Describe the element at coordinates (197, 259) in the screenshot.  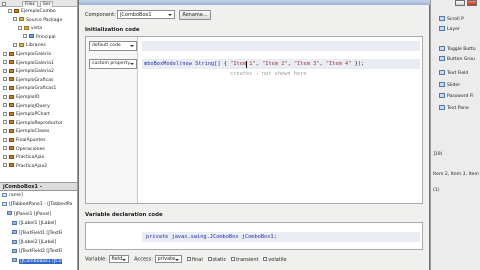
I see `final-label: final` at that location.